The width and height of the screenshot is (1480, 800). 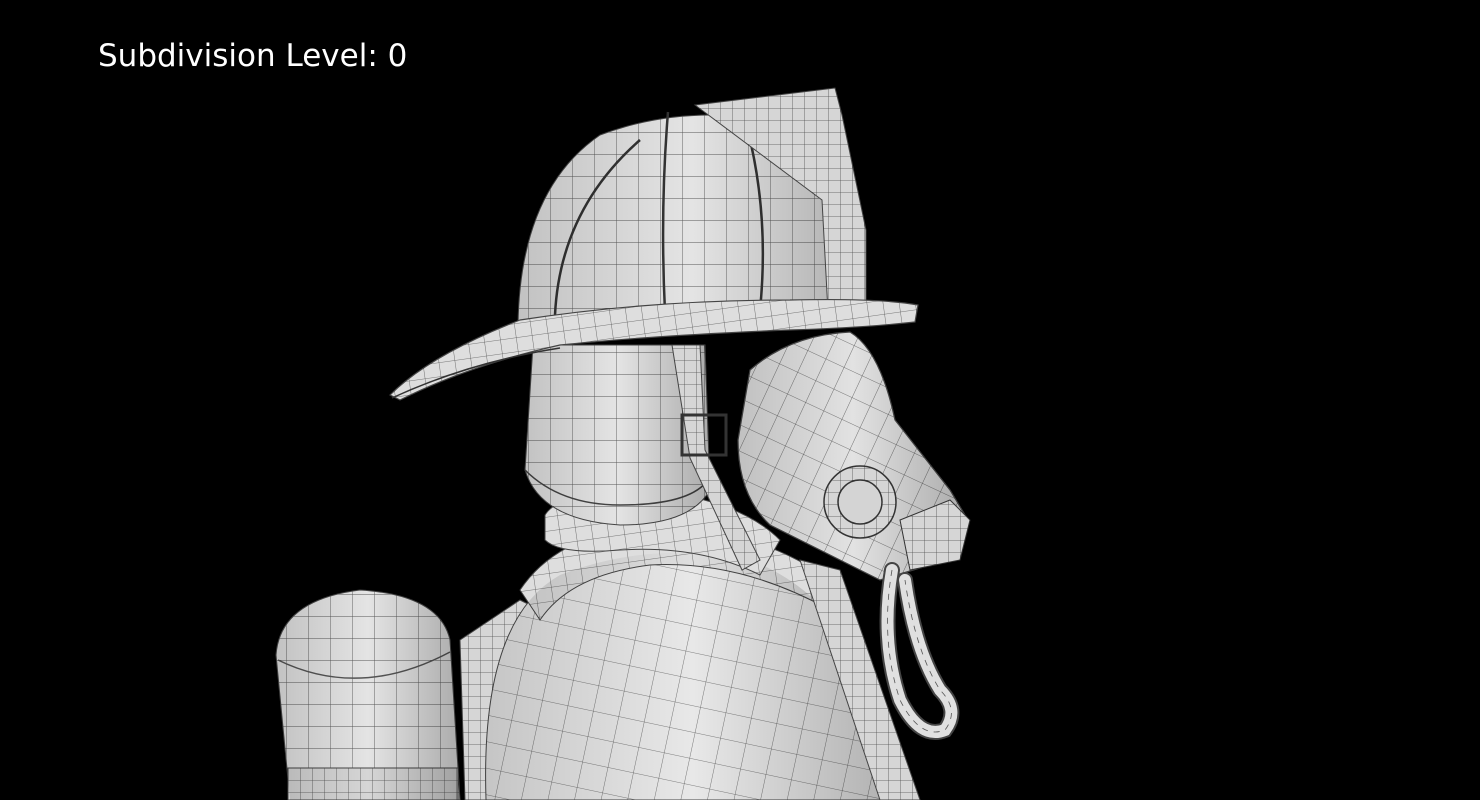 I want to click on air-tank, so click(x=368, y=694).